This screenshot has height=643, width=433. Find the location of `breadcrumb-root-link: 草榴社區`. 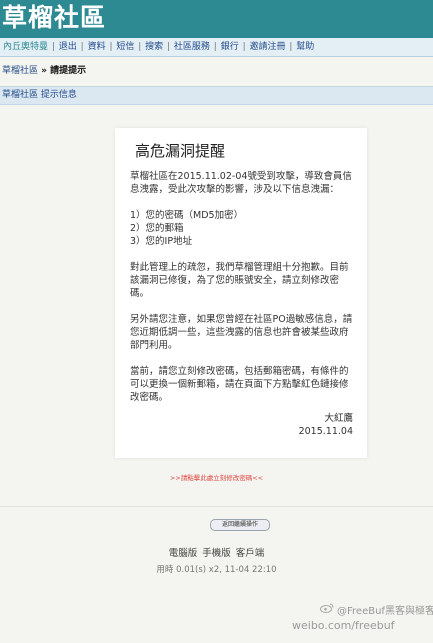

breadcrumb-root-link: 草榴社區 is located at coordinates (19, 71).